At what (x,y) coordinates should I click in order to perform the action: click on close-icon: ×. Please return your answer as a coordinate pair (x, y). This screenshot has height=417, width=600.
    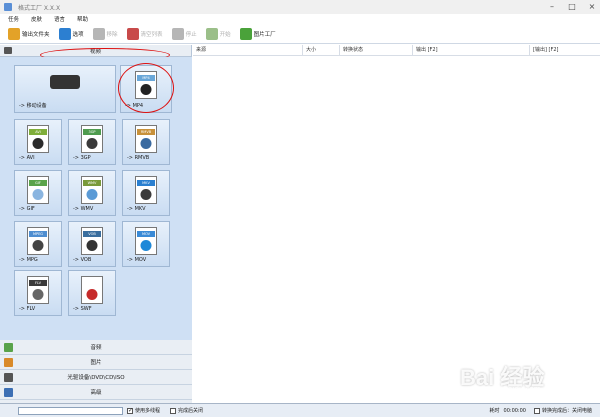
    Looking at the image, I should click on (592, 7).